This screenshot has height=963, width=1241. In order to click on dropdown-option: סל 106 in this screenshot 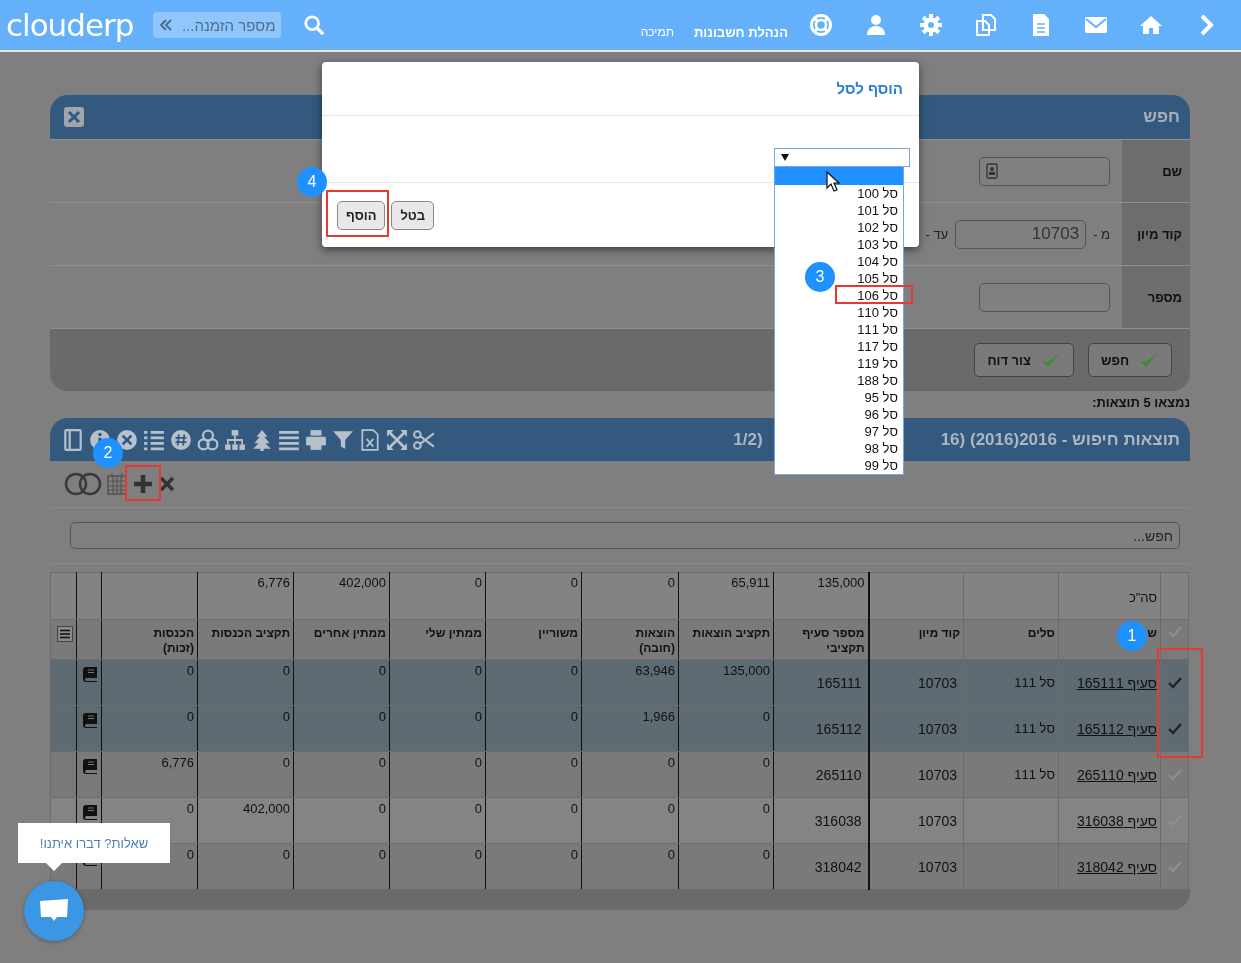, I will do `click(877, 295)`.